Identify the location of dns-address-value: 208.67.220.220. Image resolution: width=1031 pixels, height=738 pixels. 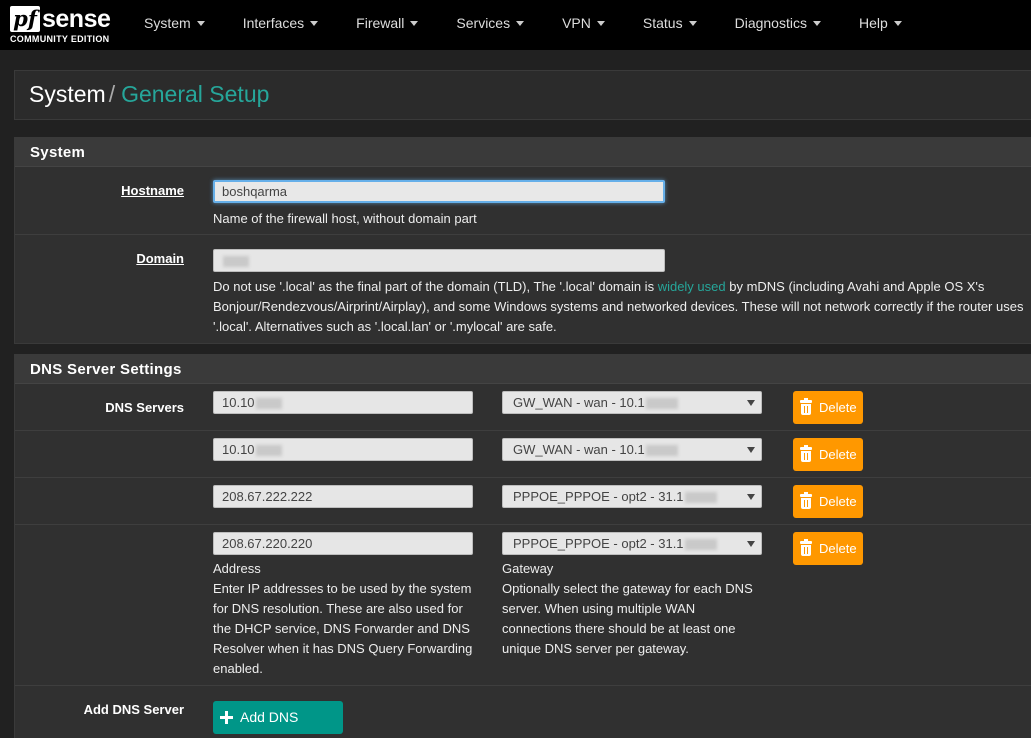
(267, 543).